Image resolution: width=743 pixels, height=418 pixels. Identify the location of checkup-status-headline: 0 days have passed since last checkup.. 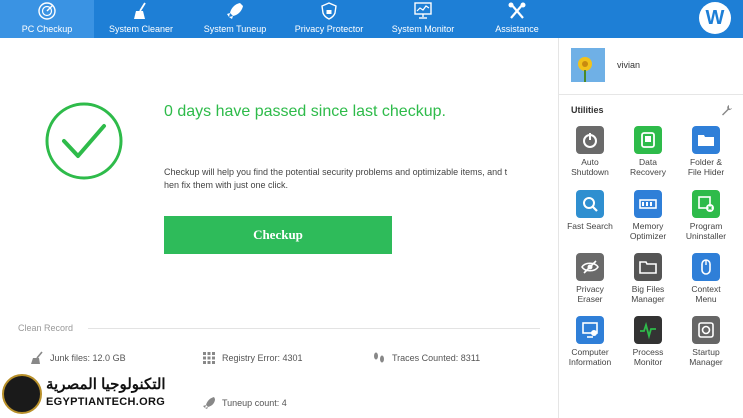
(305, 111).